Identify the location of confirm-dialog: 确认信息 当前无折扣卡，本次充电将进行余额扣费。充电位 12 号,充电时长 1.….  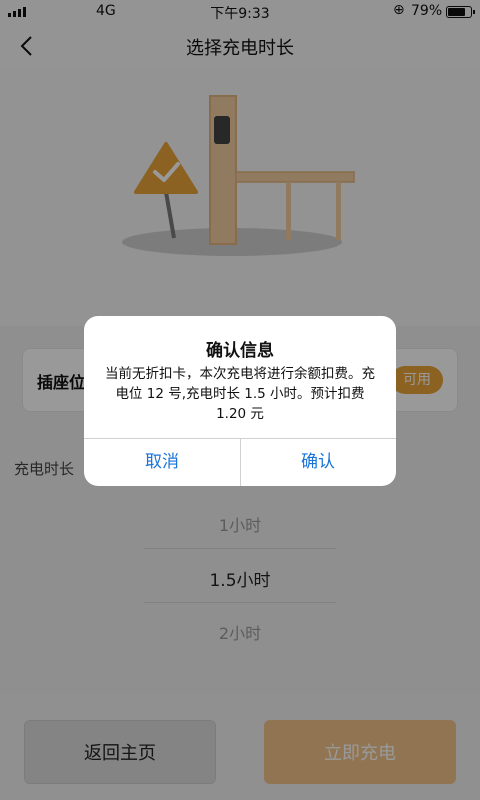
(240, 401).